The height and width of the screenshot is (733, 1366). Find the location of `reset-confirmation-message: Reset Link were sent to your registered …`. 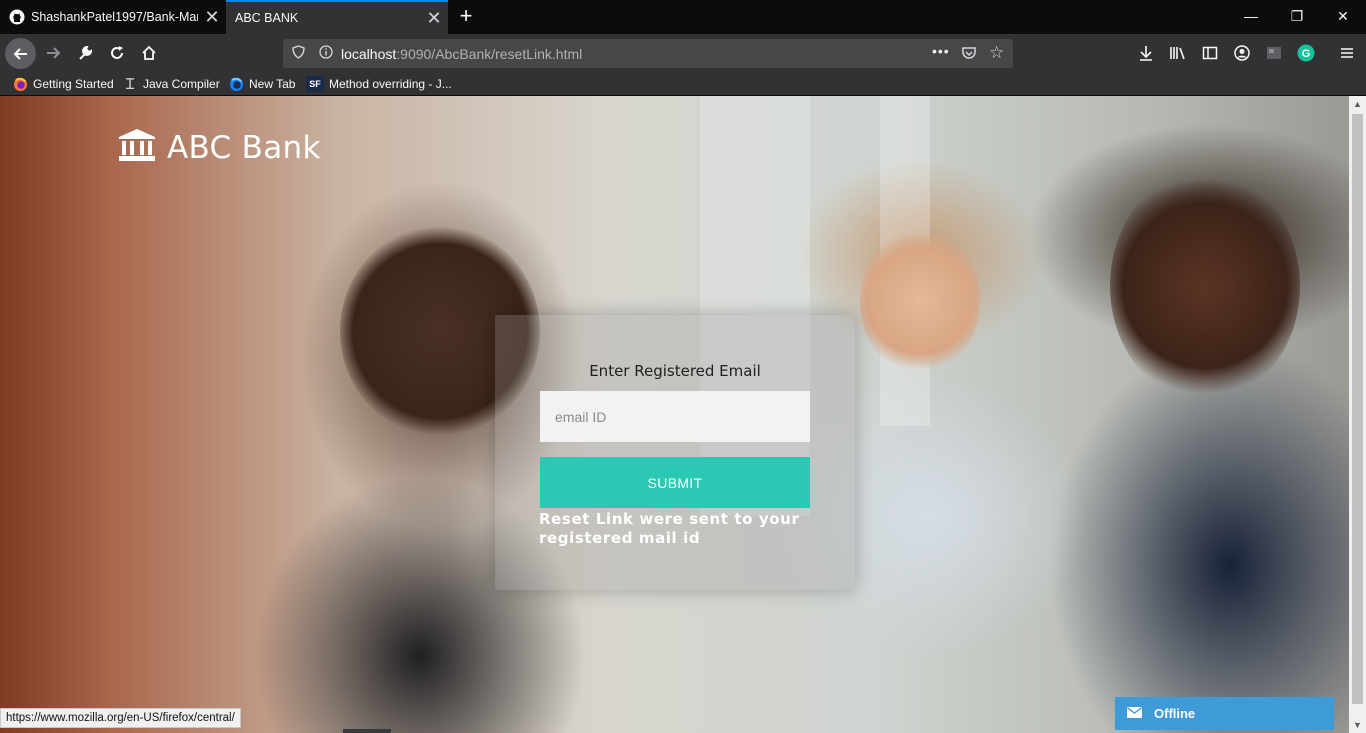

reset-confirmation-message: Reset Link were sent to your registered … is located at coordinates (669, 528).